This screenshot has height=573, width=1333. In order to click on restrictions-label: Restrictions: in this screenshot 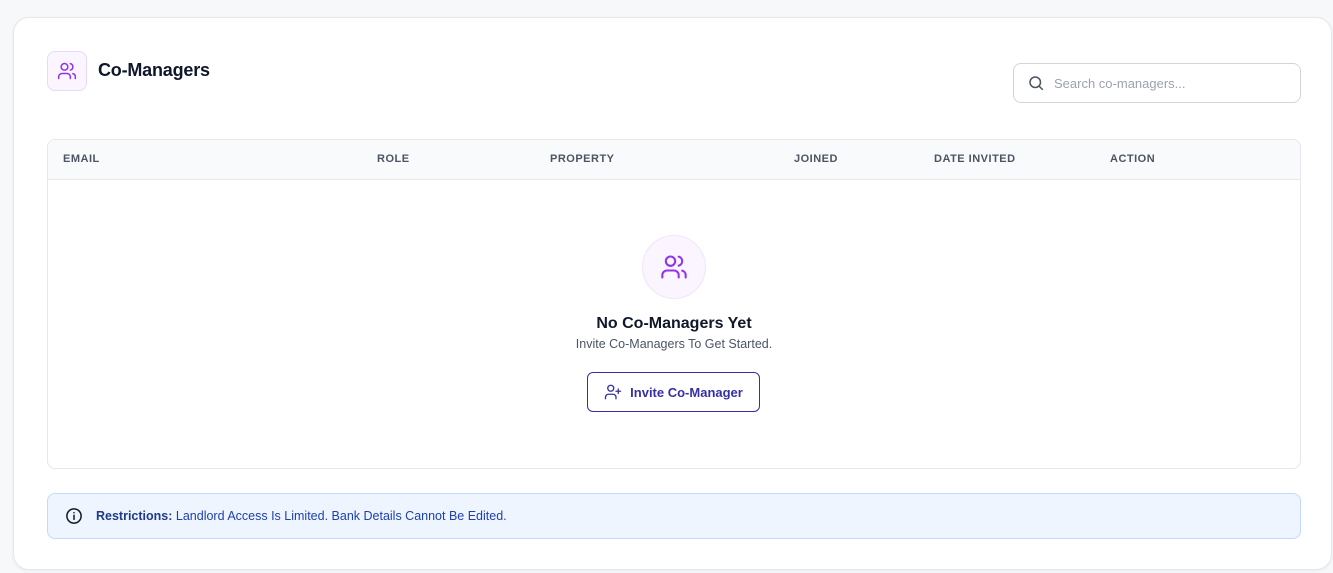, I will do `click(134, 516)`.